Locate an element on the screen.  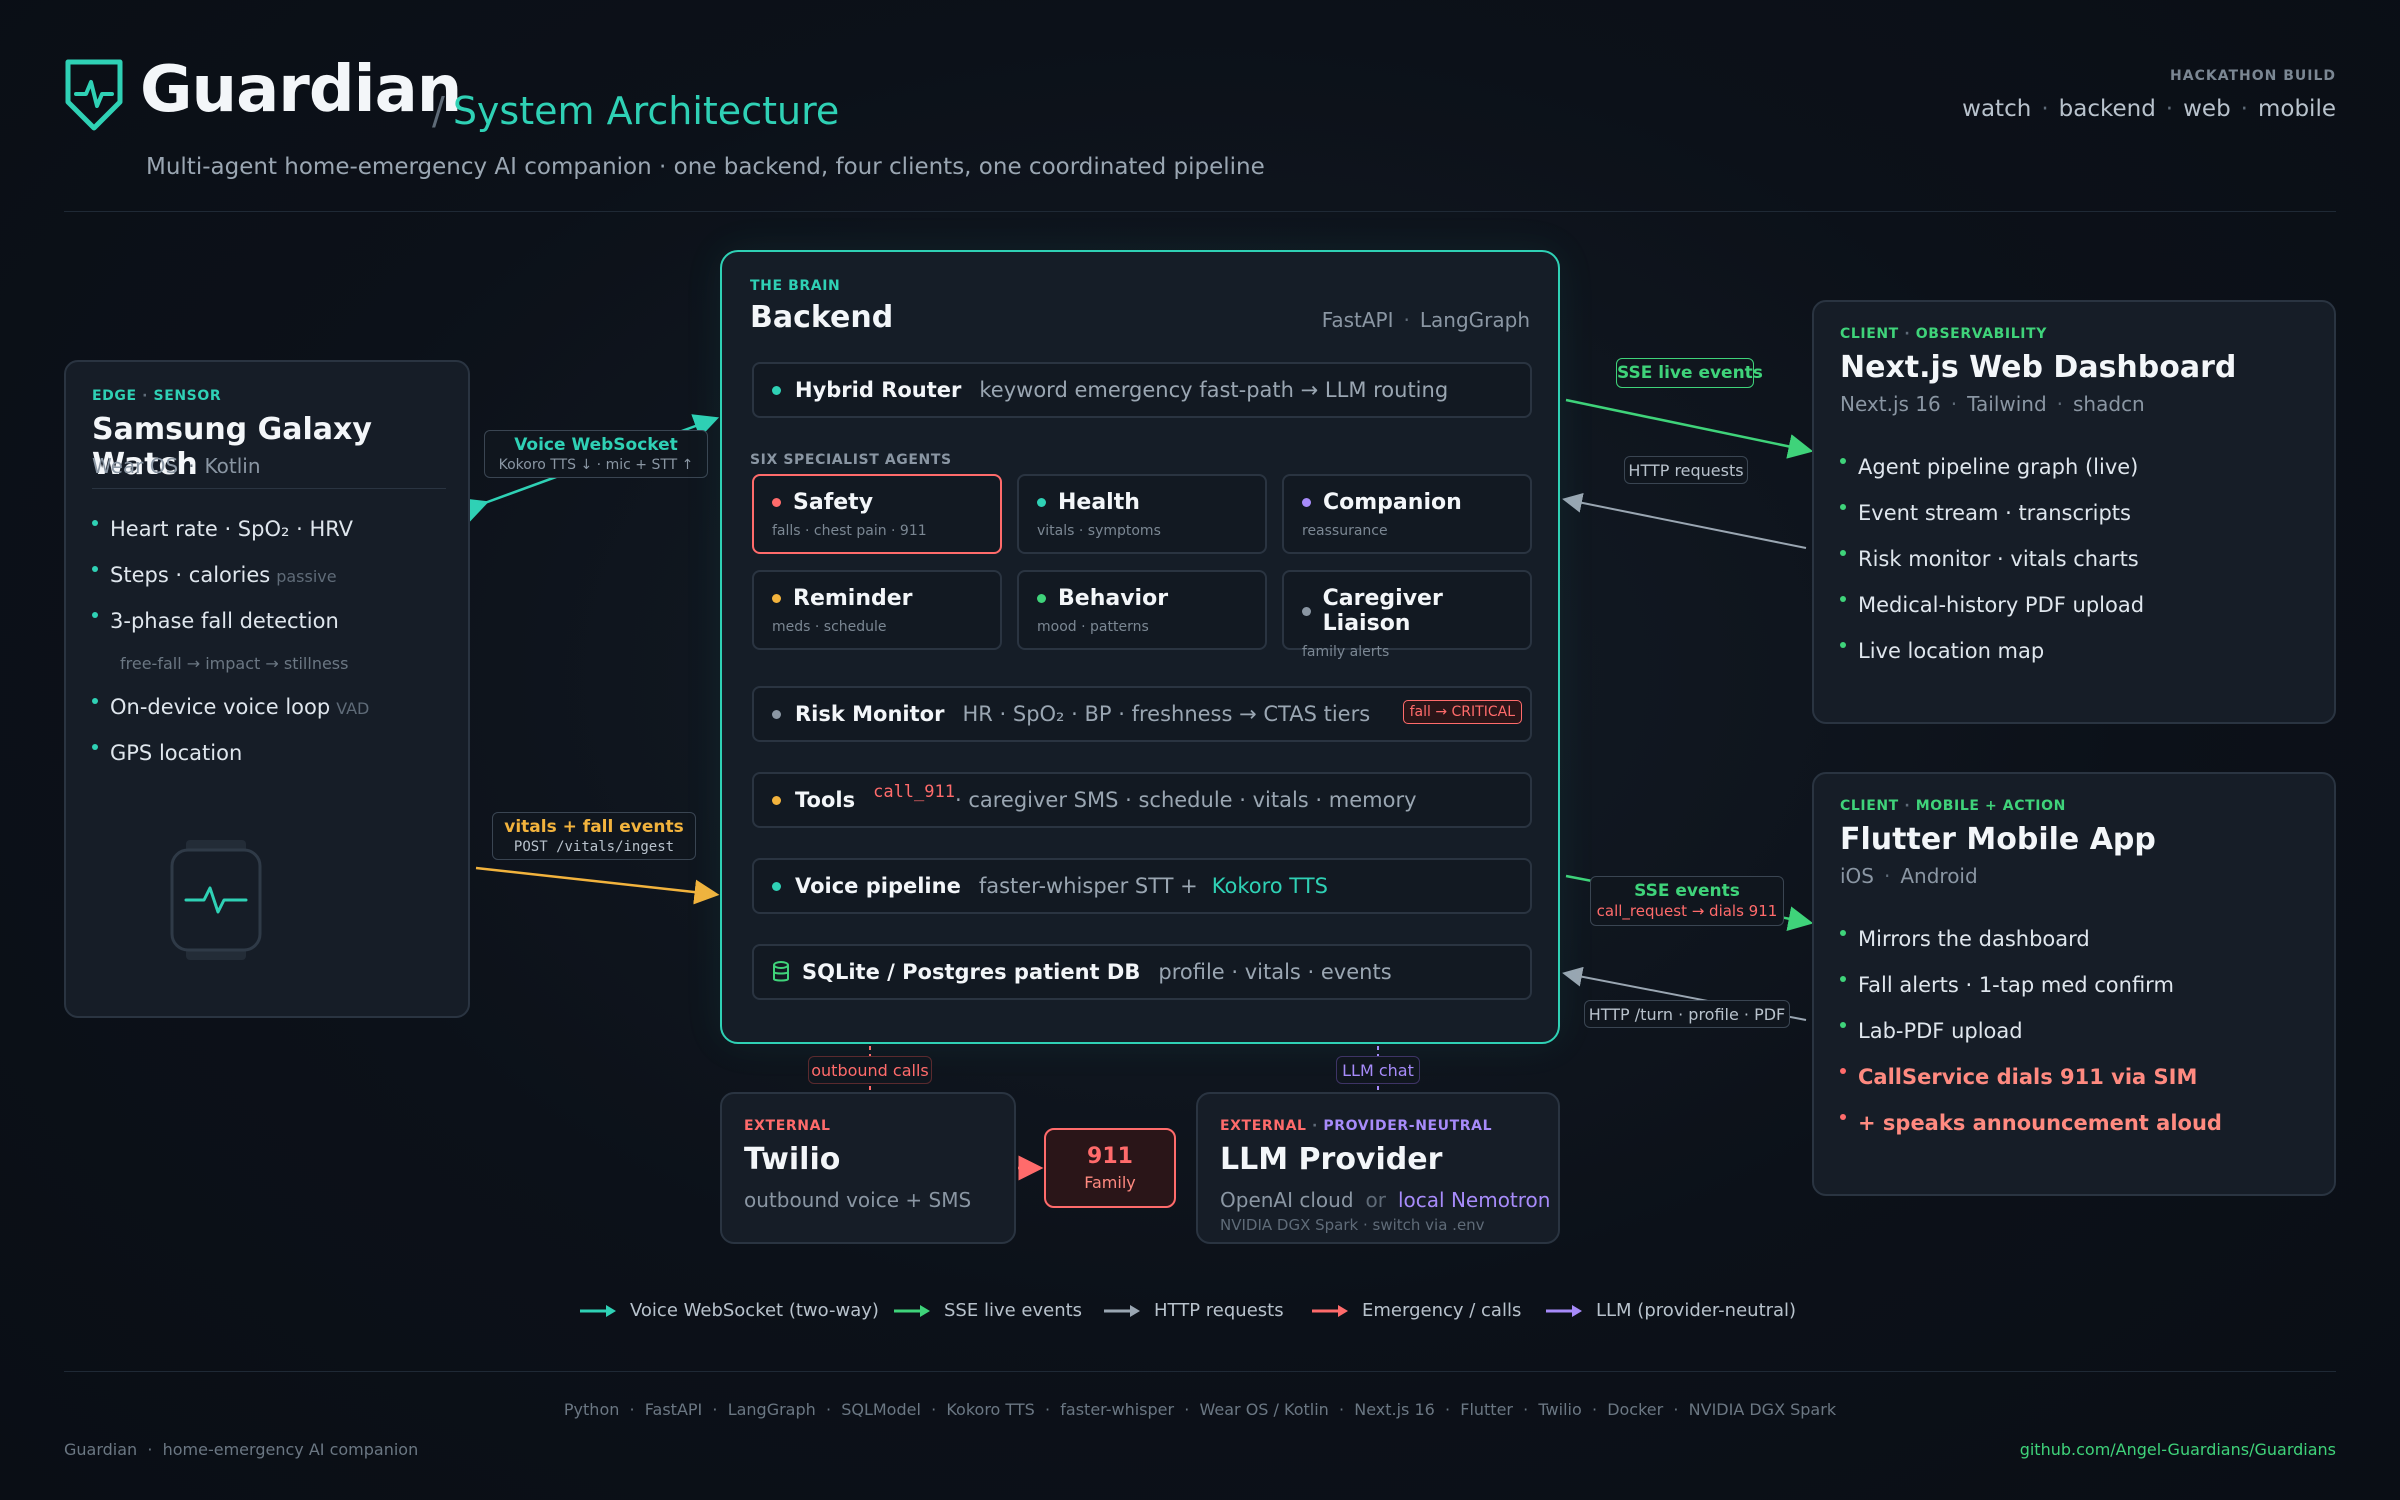
database-icon is located at coordinates (781, 971).